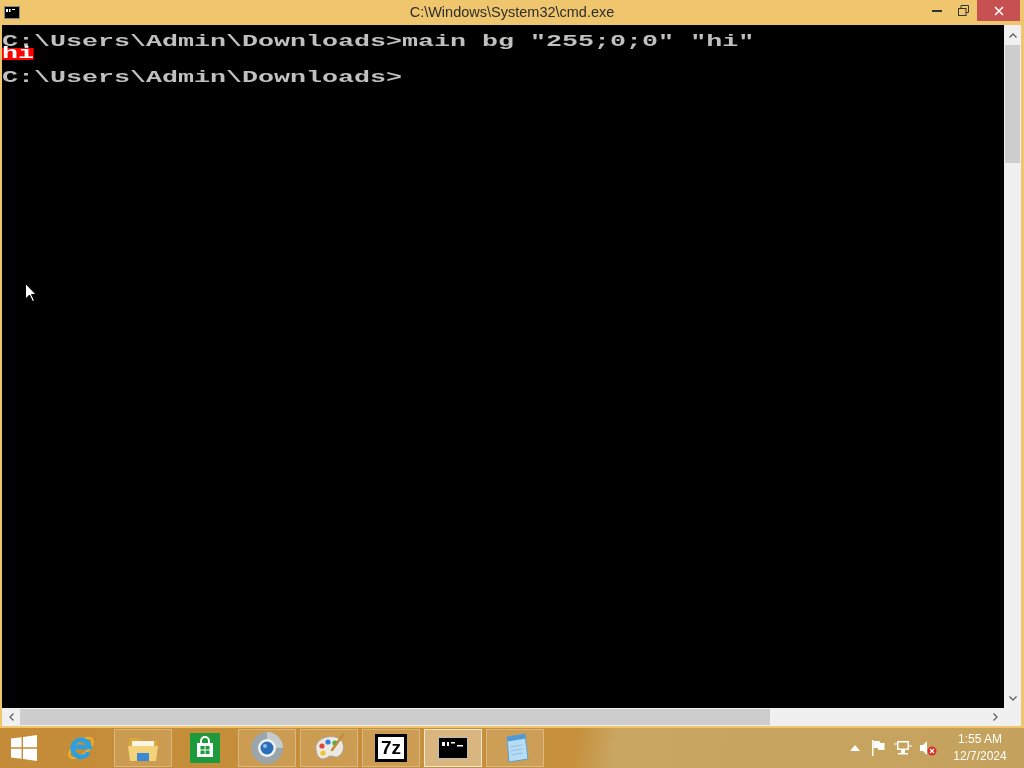 The height and width of the screenshot is (768, 1024). Describe the element at coordinates (202, 78) in the screenshot. I see `console-line: C:\Users\Admin\Downloads>` at that location.